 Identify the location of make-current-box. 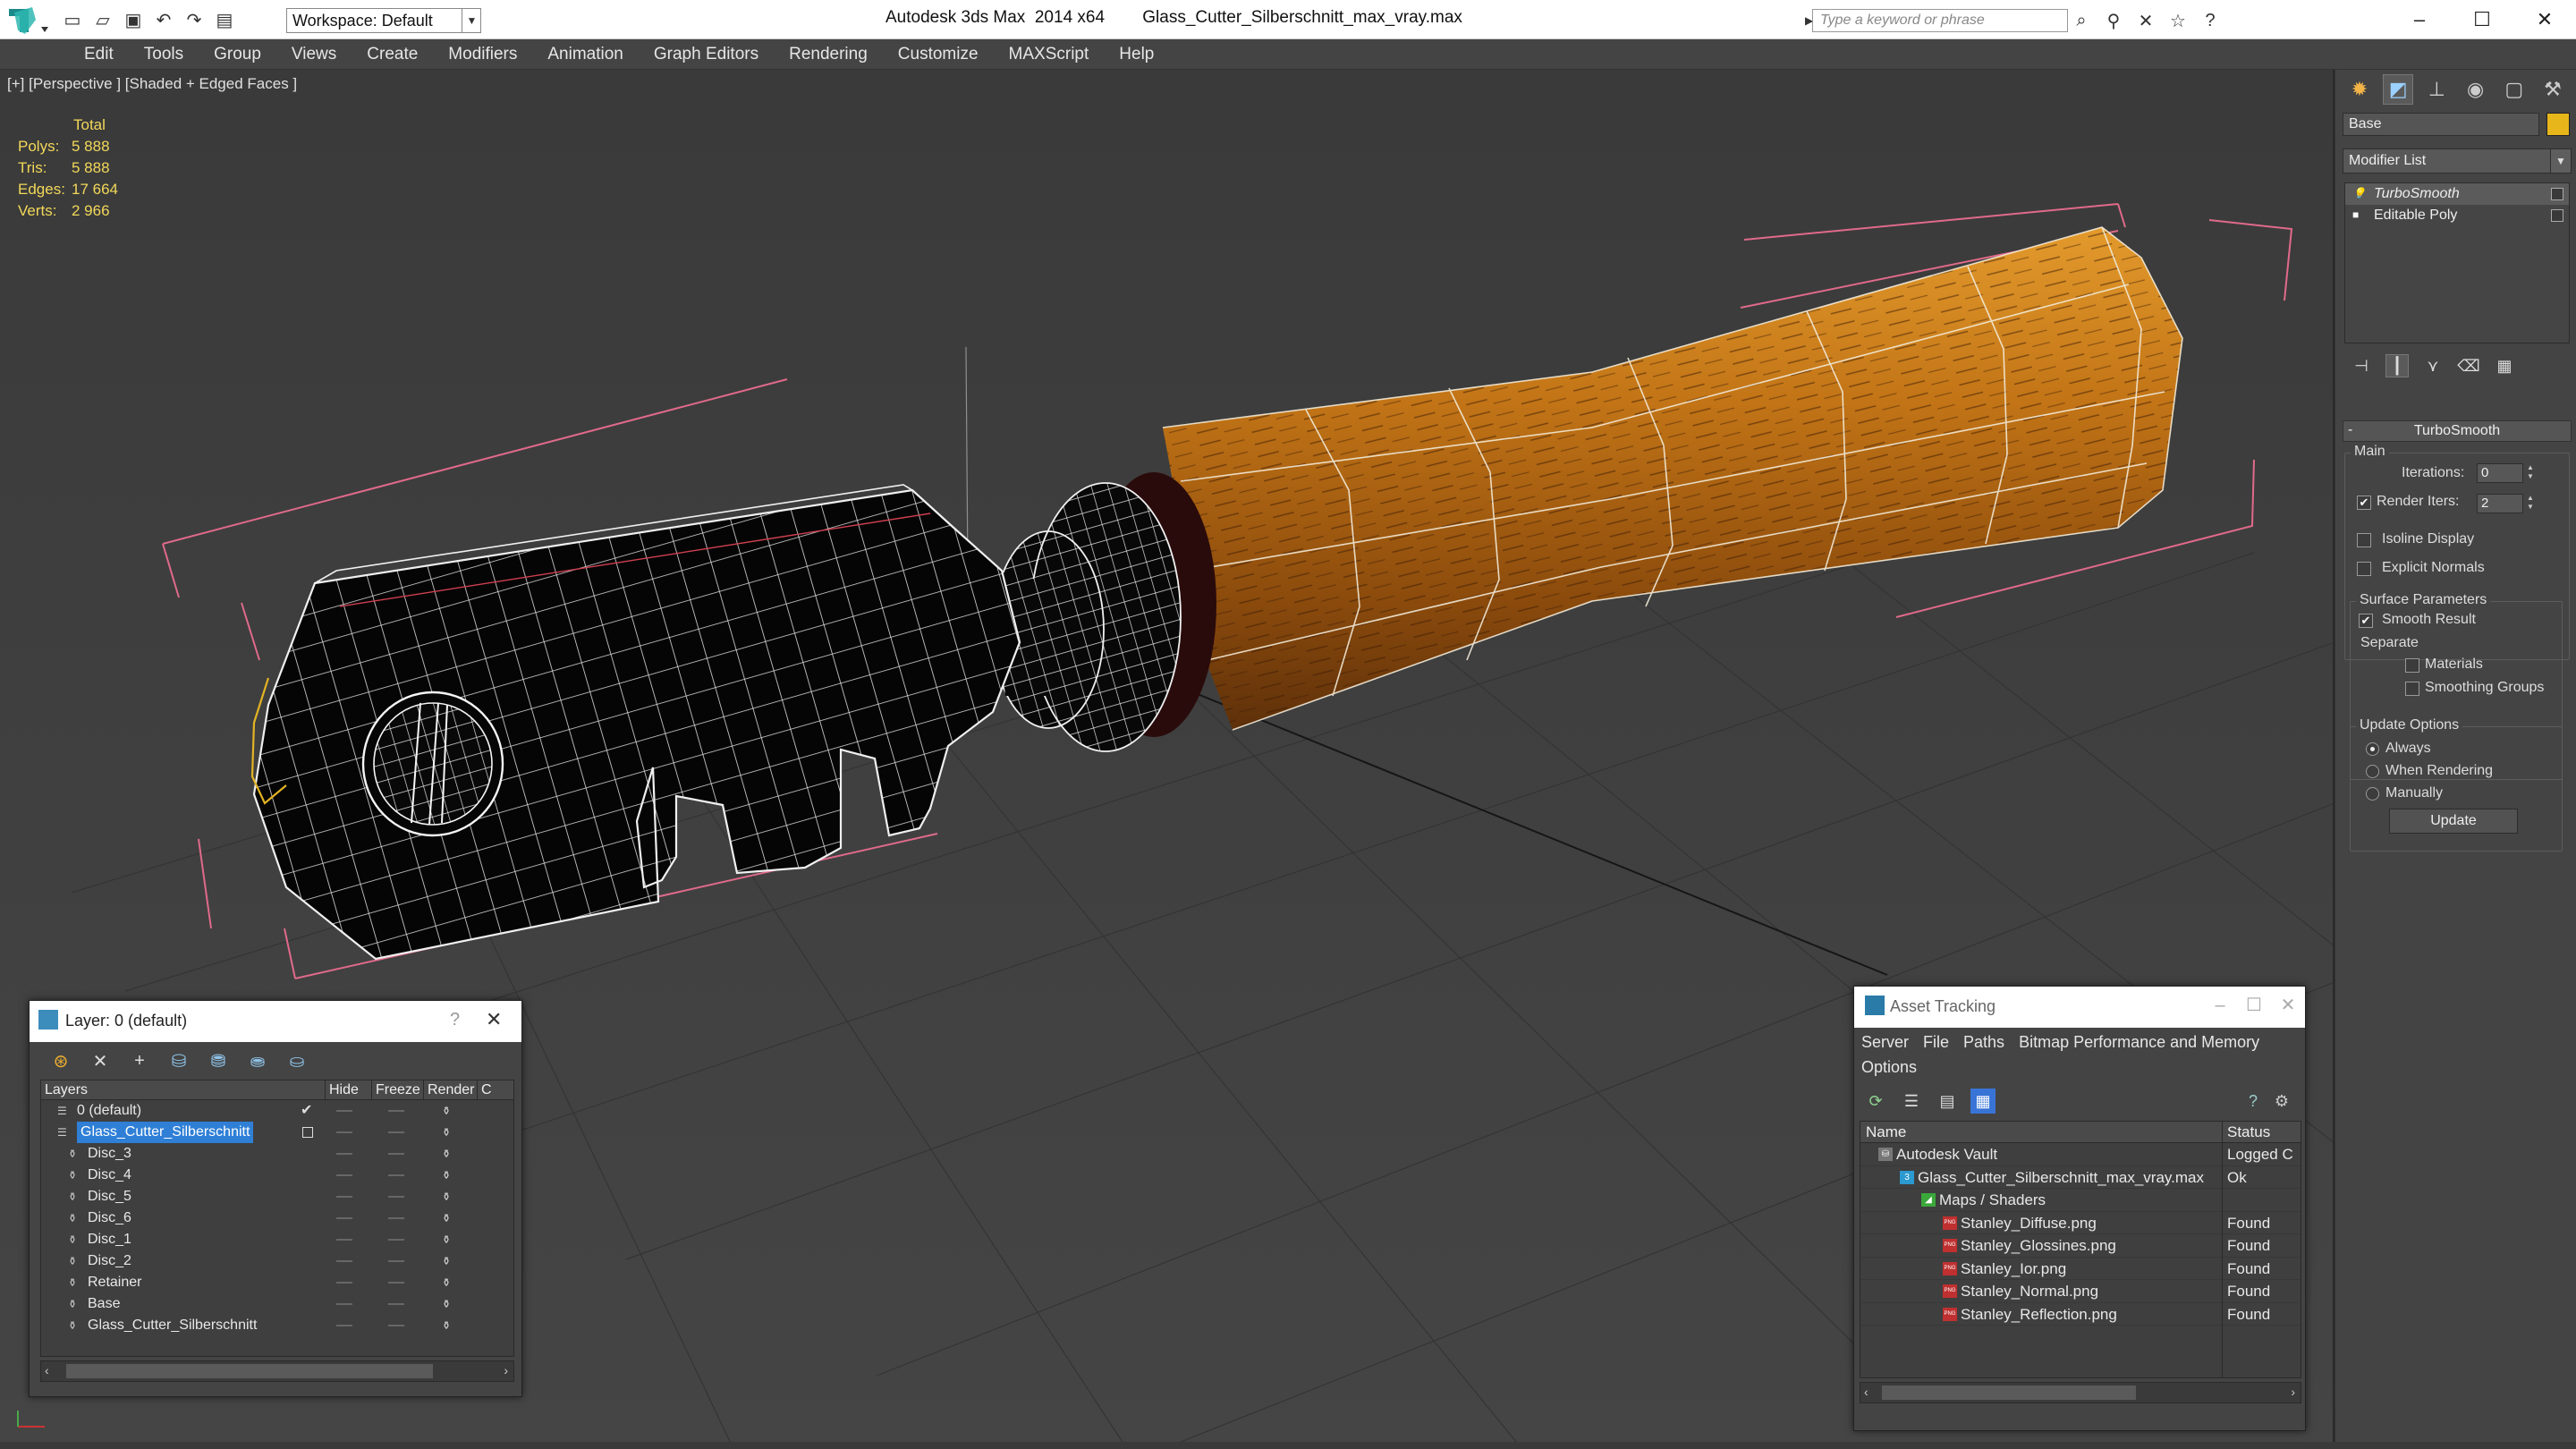
(307, 1132).